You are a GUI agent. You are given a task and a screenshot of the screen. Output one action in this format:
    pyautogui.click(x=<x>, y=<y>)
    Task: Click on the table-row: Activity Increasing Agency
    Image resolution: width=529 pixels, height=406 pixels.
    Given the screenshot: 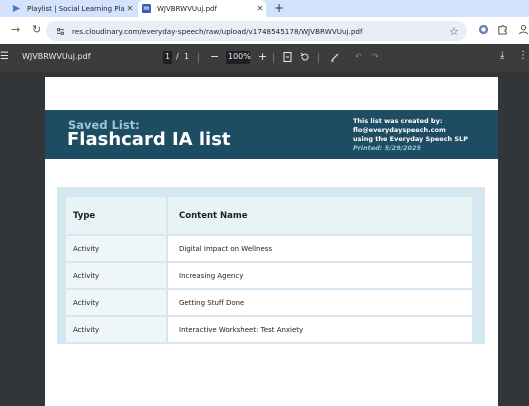 What is the action you would take?
    pyautogui.click(x=269, y=275)
    